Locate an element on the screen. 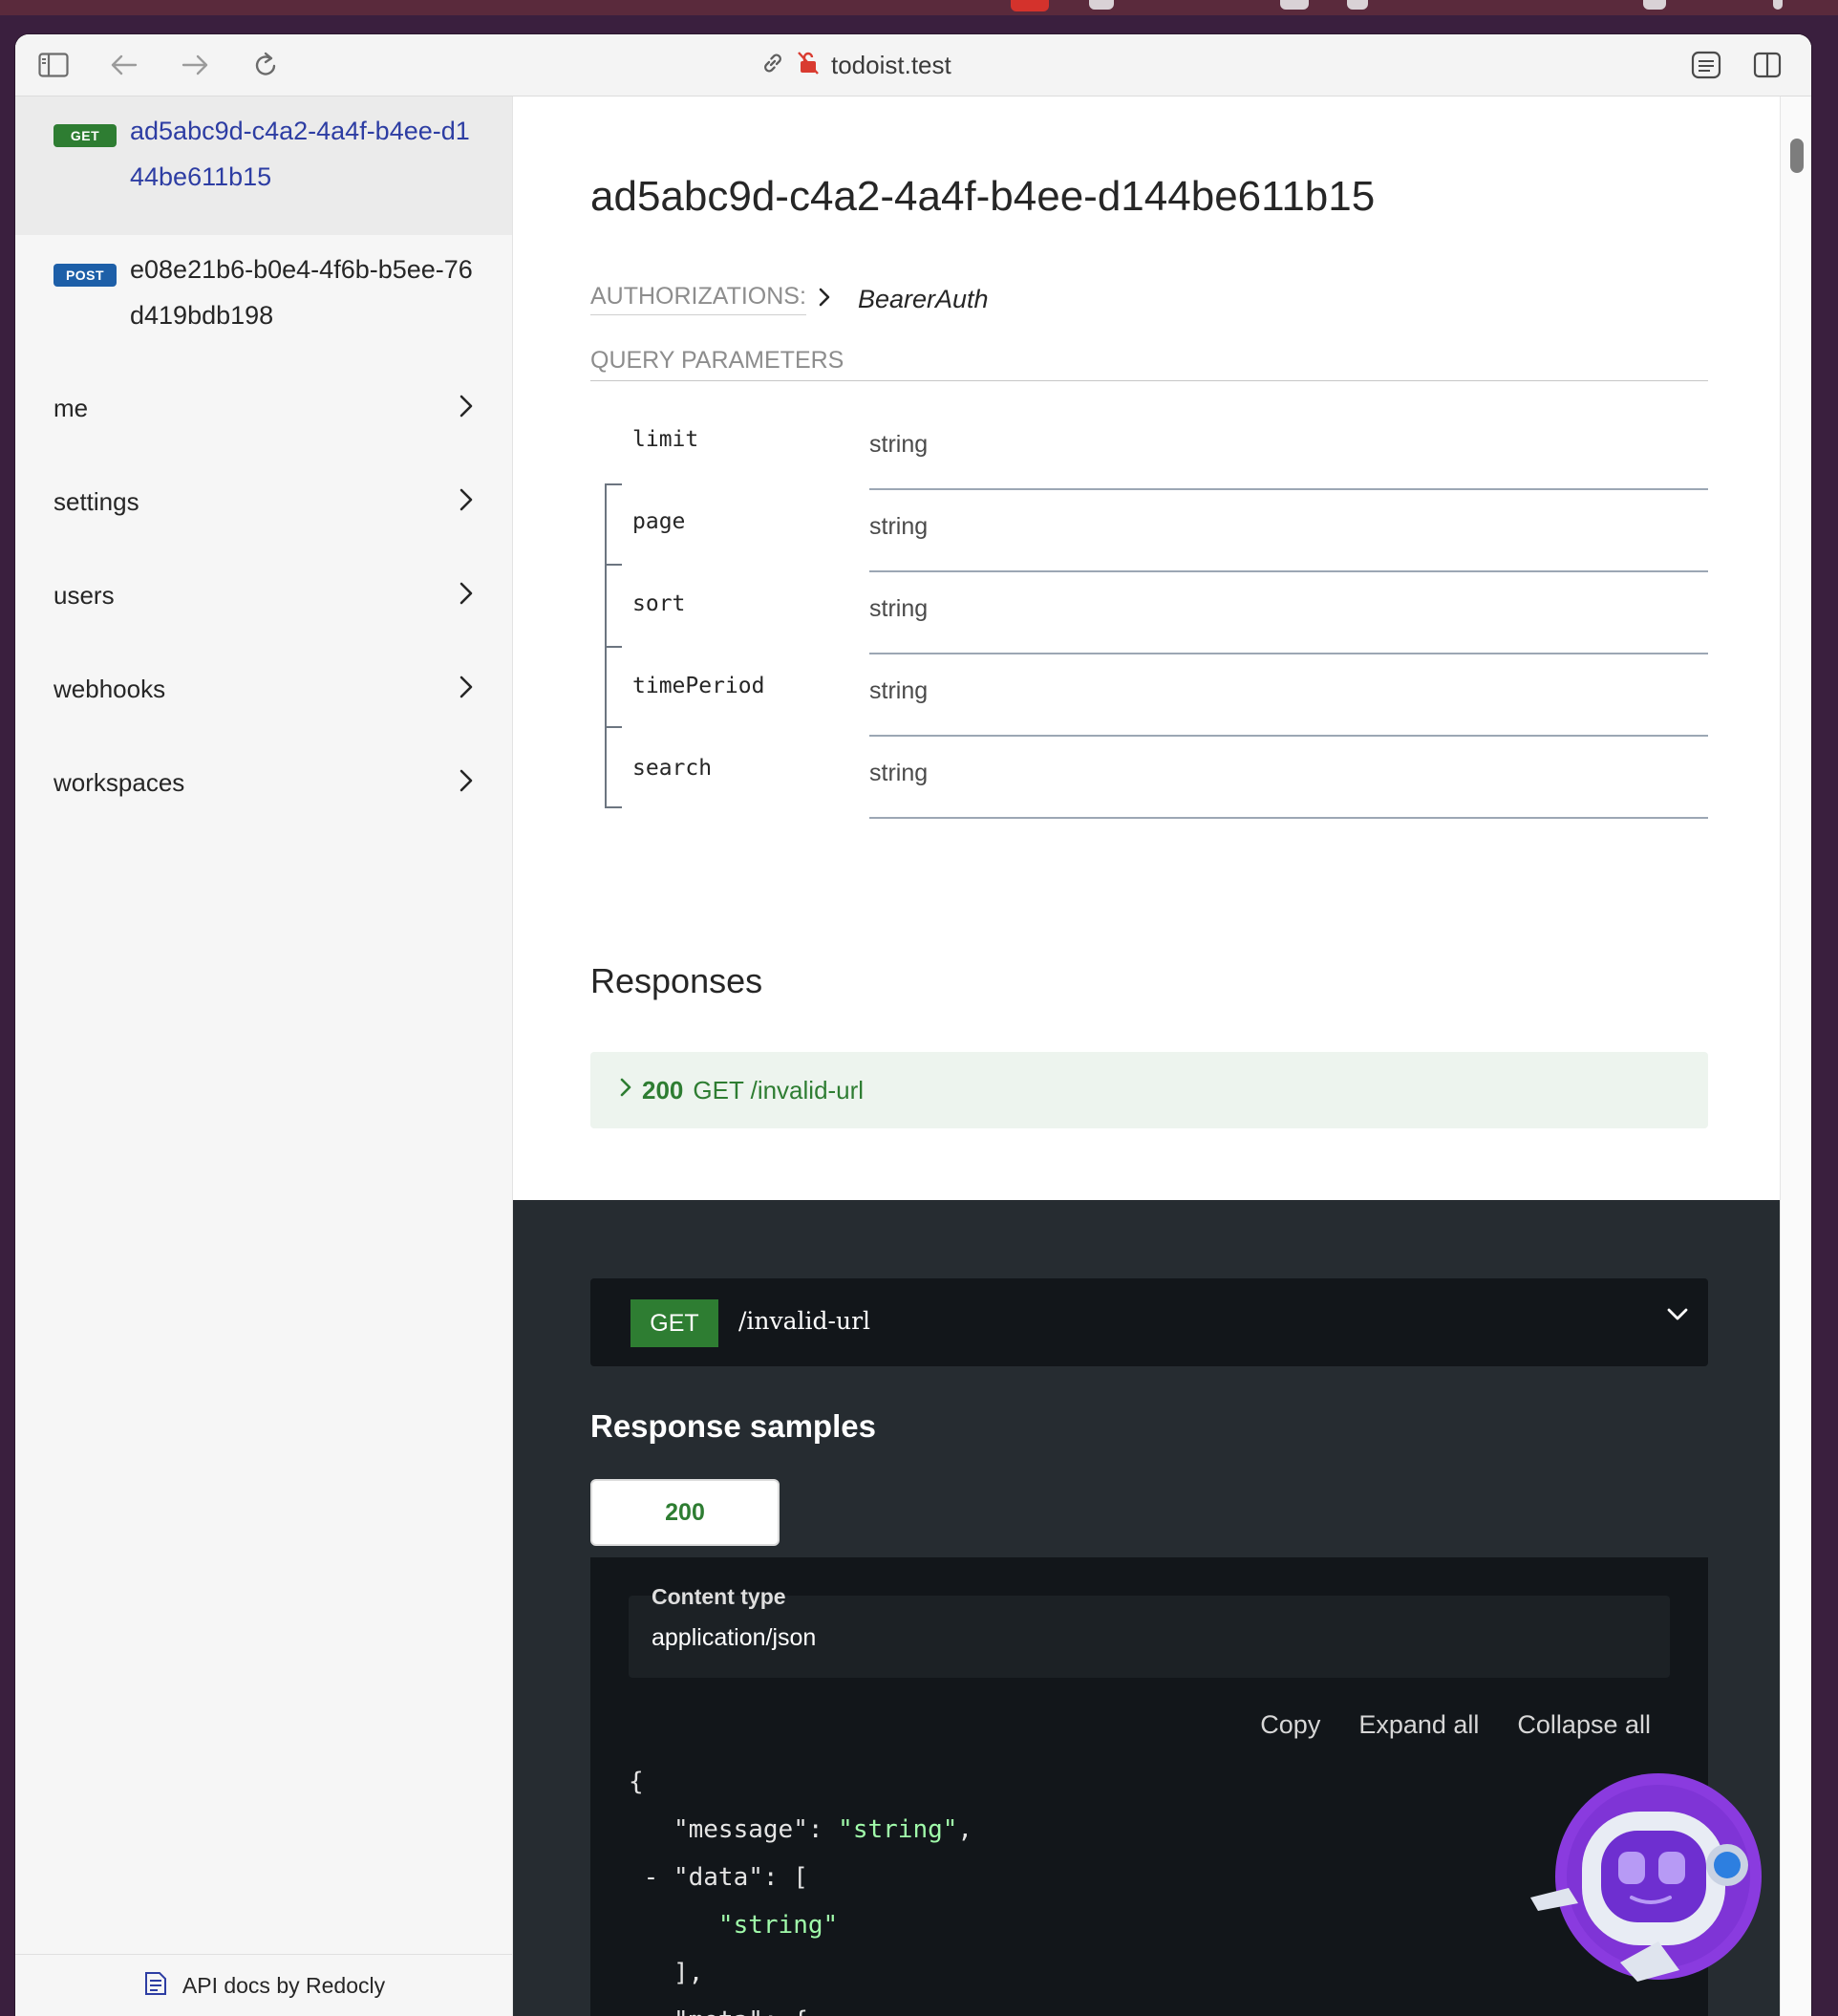 This screenshot has width=1838, height=2016. sidebar-group-webhooks: webhooks is located at coordinates (263, 689).